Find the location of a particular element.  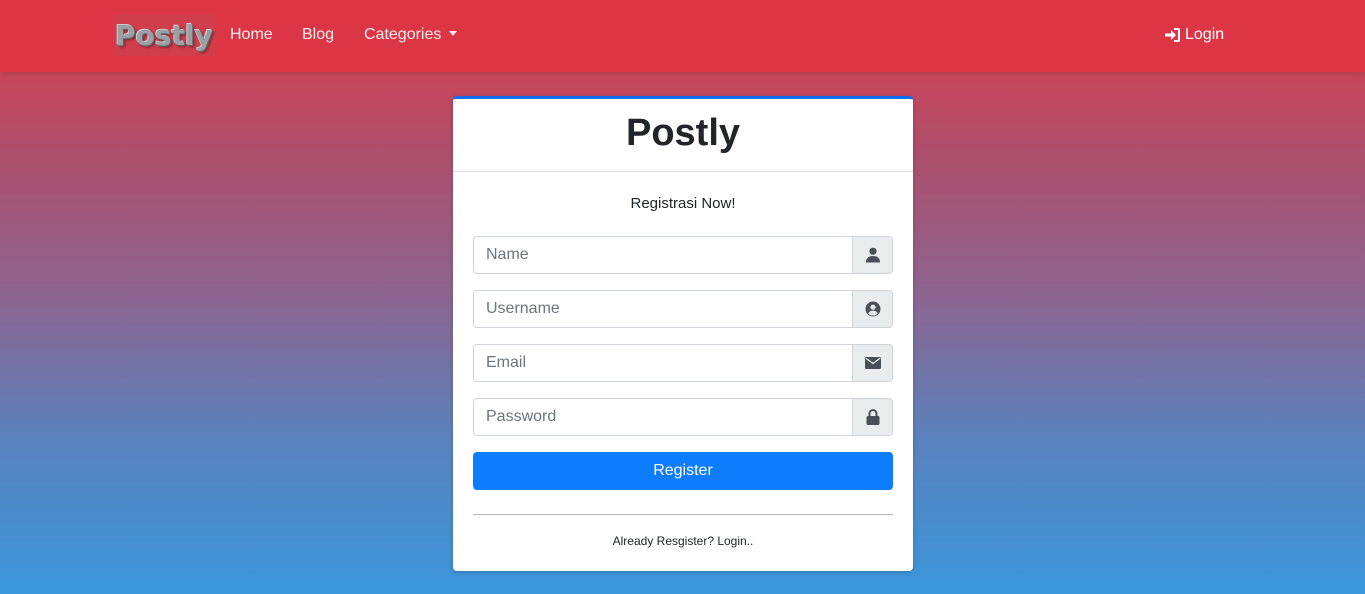

password-input is located at coordinates (663, 417).